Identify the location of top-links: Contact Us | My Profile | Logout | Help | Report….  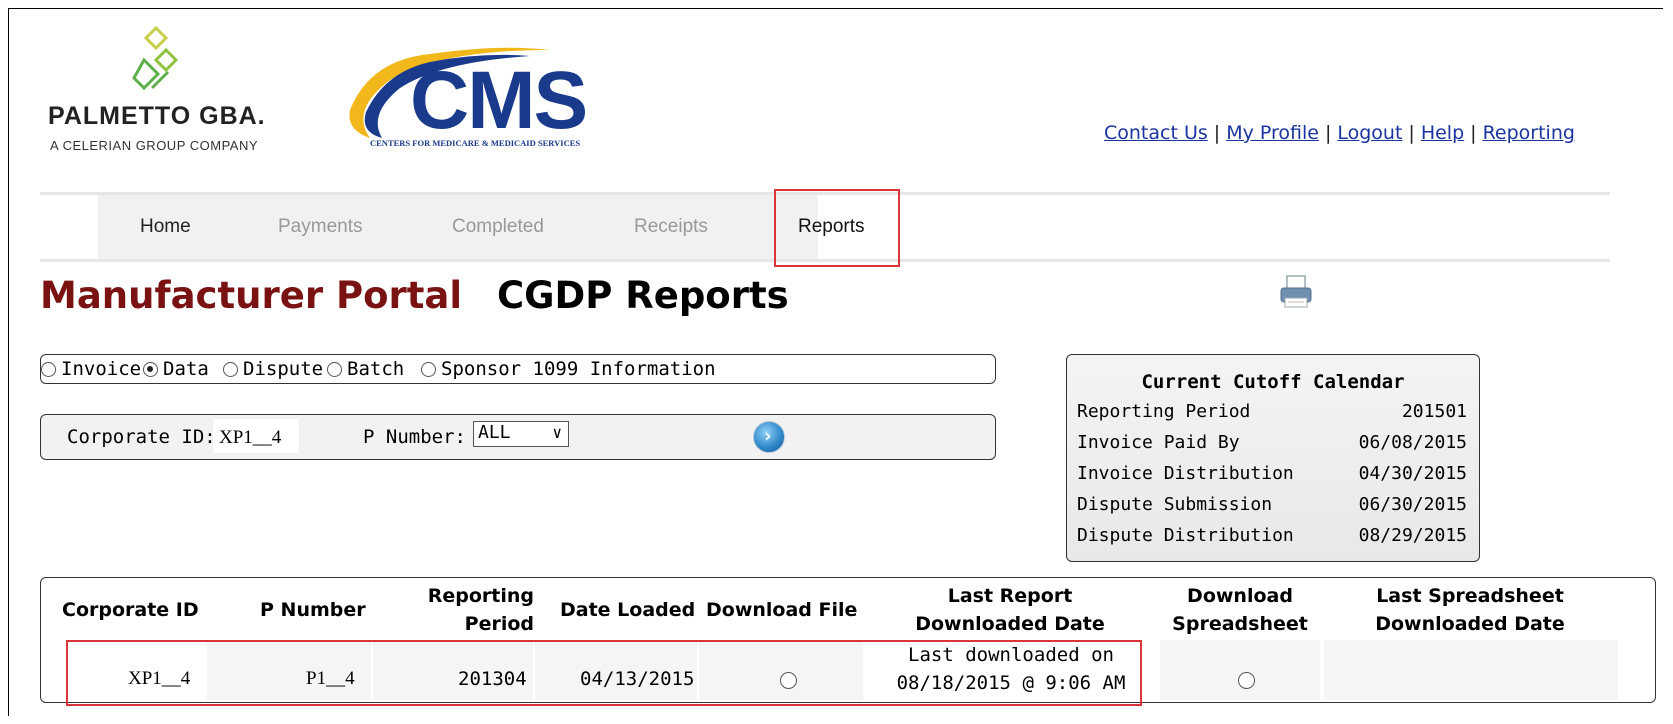
(1339, 133).